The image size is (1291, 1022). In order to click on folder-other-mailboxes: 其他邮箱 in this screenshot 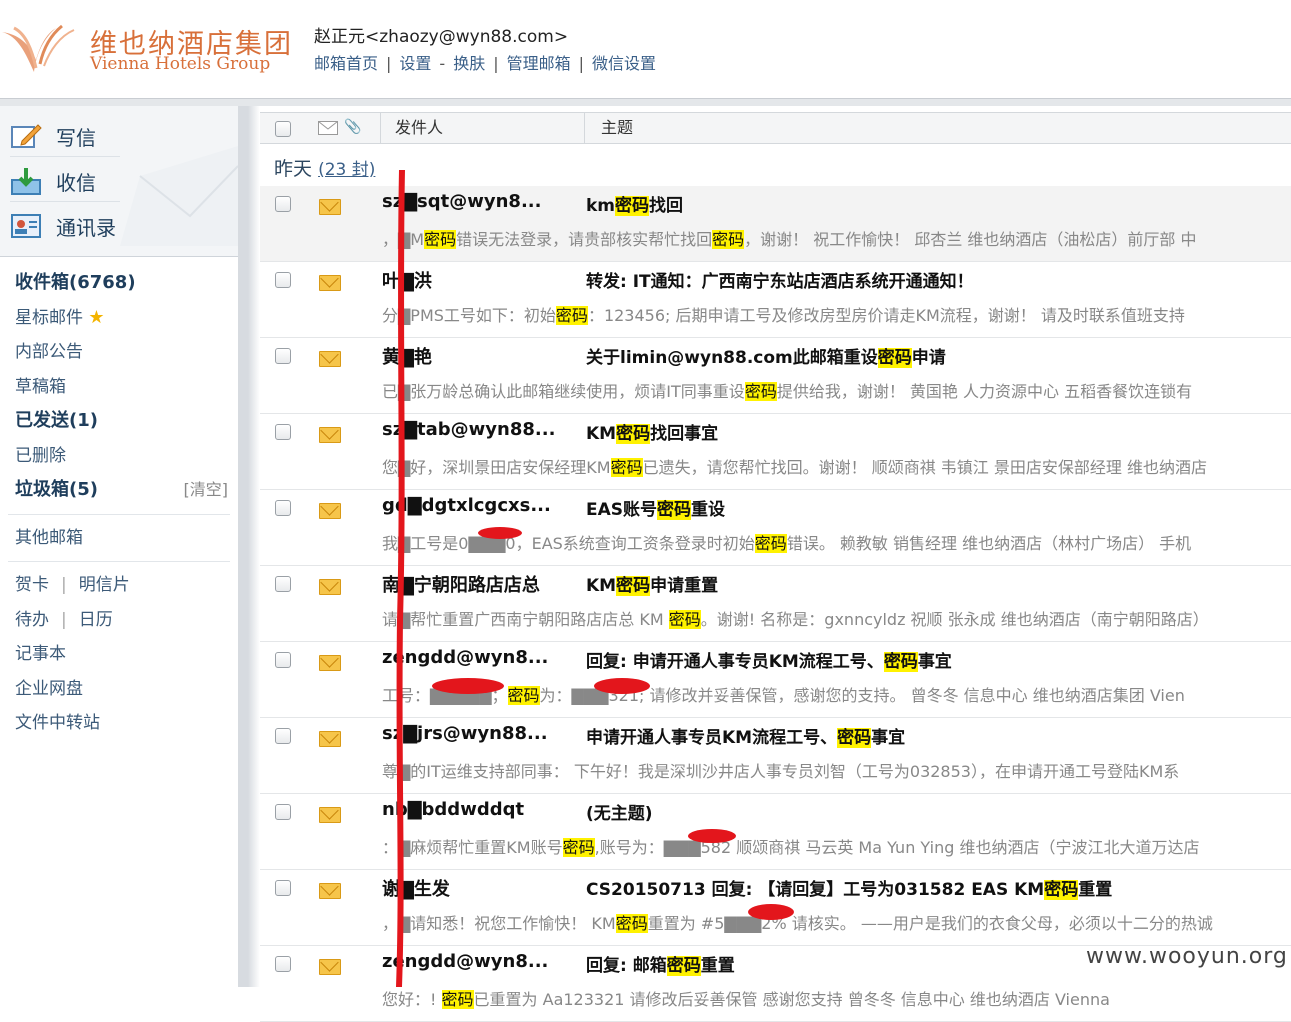, I will do `click(119, 538)`.